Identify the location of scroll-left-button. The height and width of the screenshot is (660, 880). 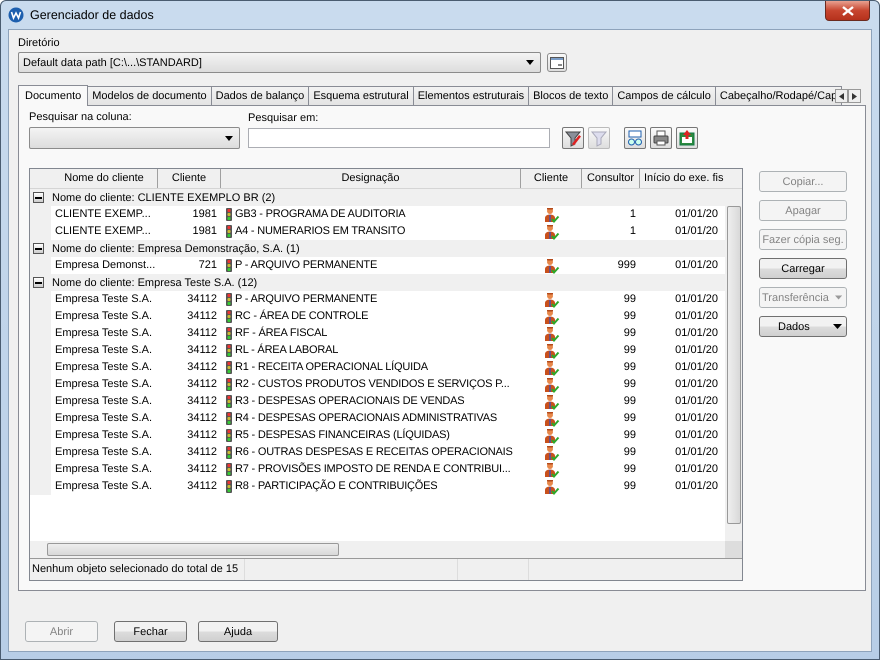
(841, 96).